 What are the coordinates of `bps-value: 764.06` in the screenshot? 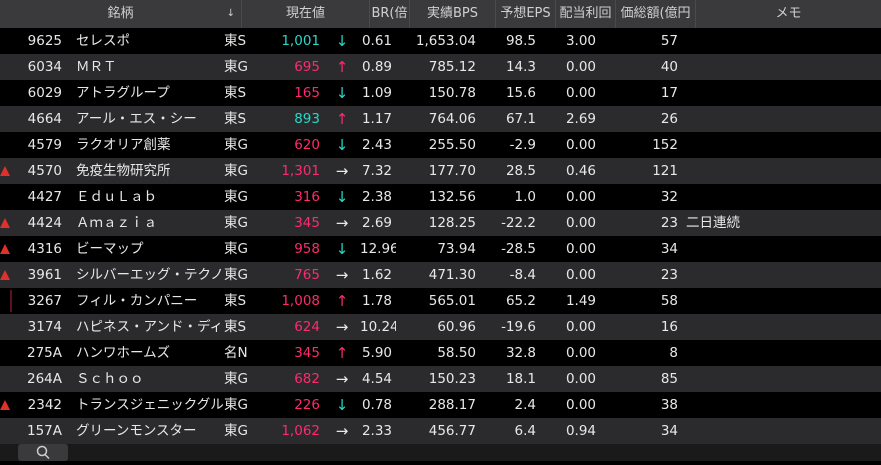 It's located at (452, 119).